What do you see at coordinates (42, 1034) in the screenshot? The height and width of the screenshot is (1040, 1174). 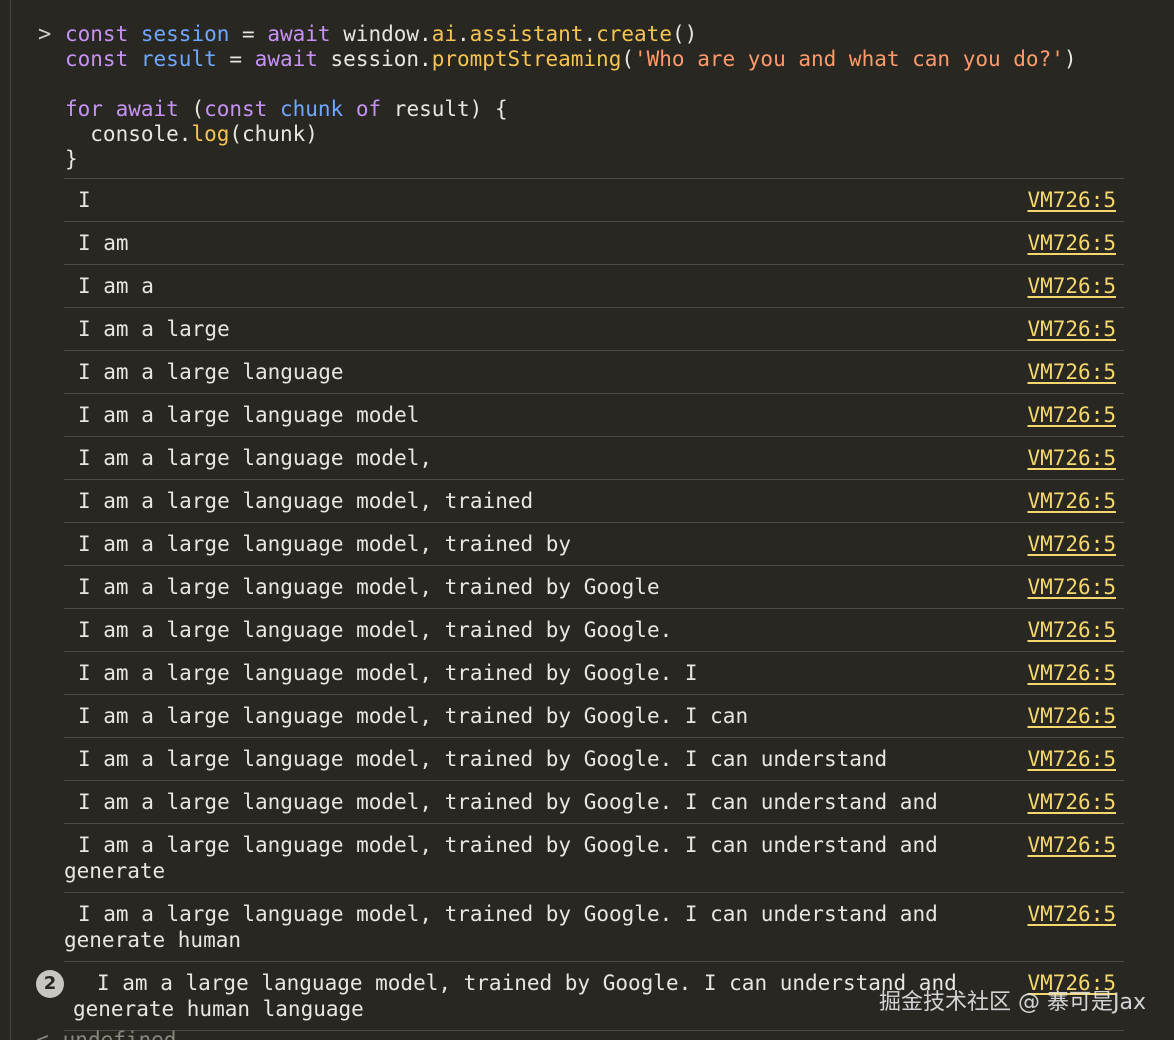 I see `result-arrow-icon: <` at bounding box center [42, 1034].